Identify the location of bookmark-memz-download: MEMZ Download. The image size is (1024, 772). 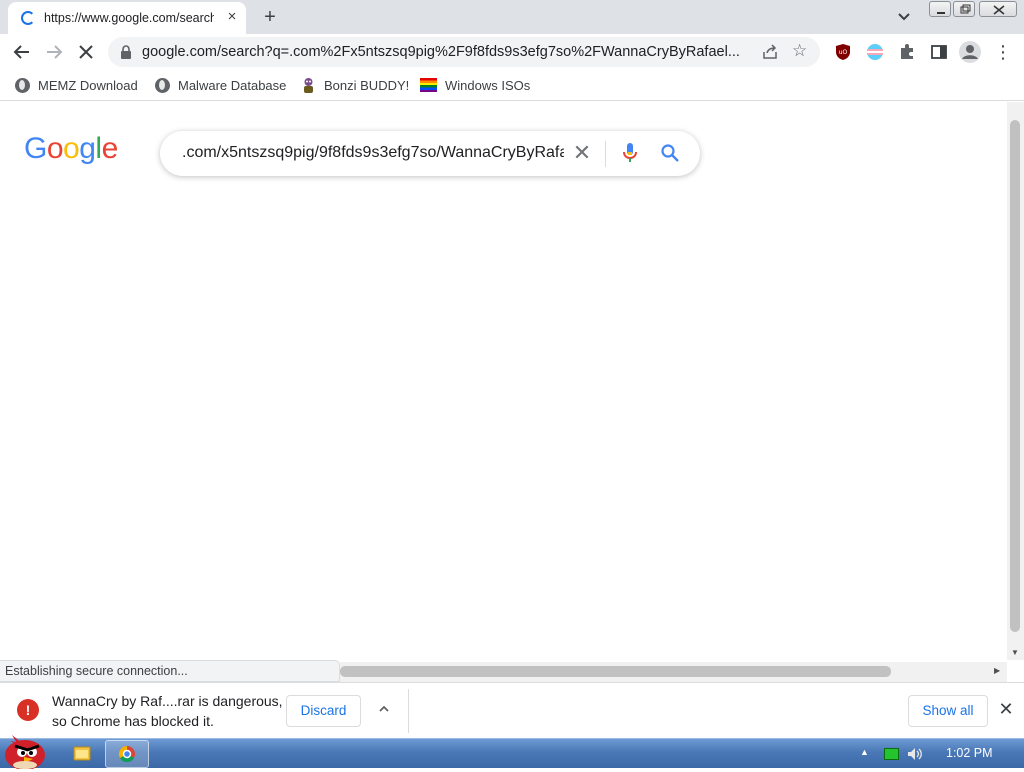
(76, 85).